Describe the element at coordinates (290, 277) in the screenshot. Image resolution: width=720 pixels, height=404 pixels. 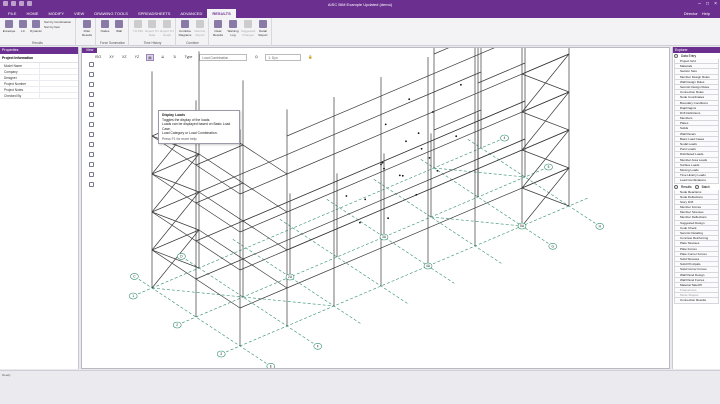
I see `grid-bubble: 2A` at that location.